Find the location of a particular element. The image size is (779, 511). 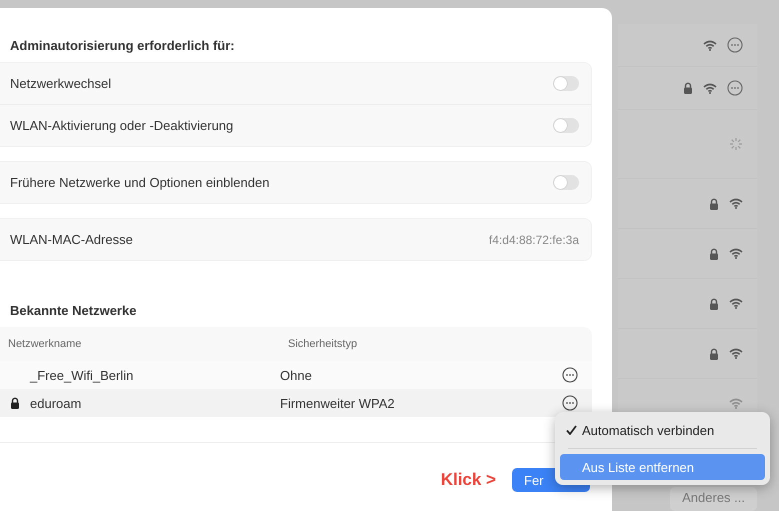

setting-label: WLAN-Aktivierung oder -Deaktivierung is located at coordinates (122, 125).